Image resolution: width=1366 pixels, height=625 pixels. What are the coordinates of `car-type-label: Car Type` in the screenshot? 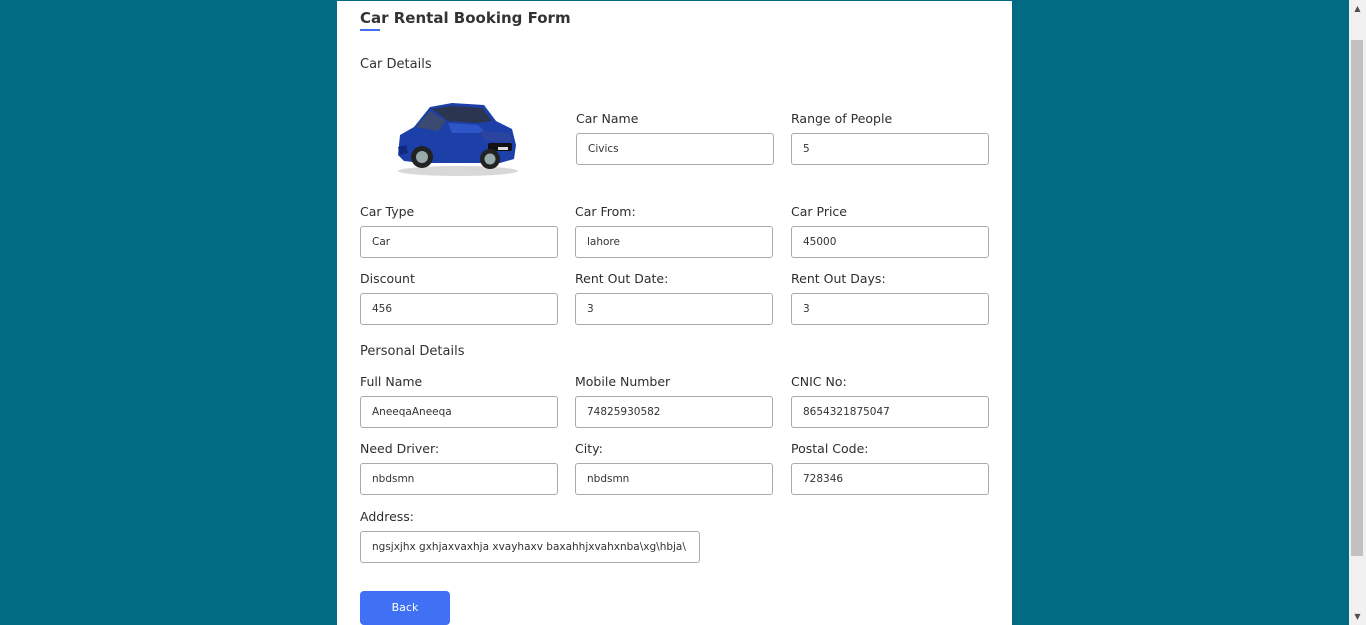 It's located at (387, 211).